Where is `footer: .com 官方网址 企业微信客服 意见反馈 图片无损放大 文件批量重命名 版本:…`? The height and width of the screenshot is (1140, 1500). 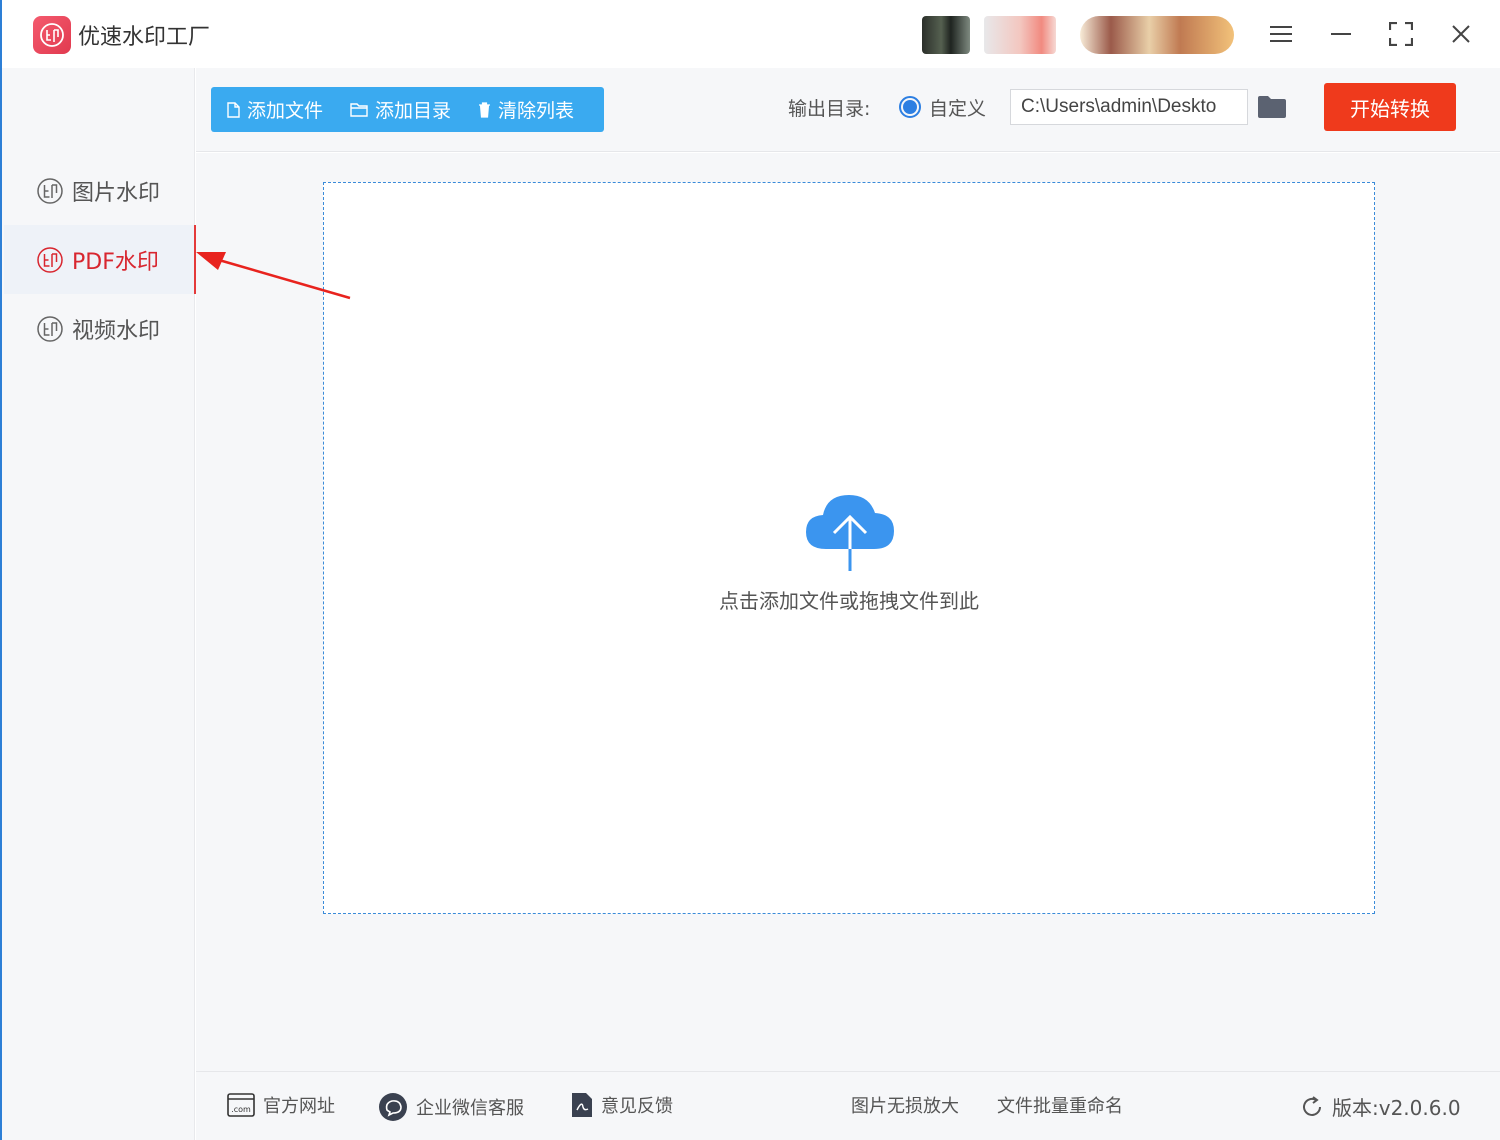
footer: .com 官方网址 企业微信客服 意见反馈 图片无损放大 文件批量重命名 版本:… is located at coordinates (848, 1105).